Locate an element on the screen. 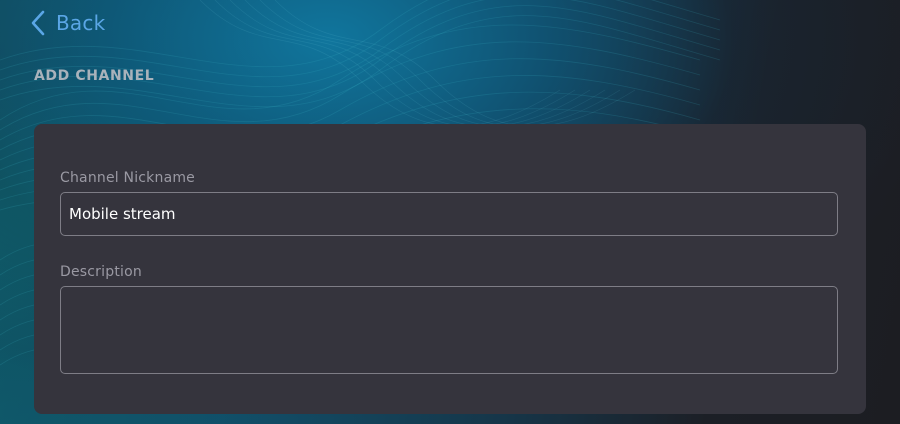 The image size is (900, 424). back-button-label: Back is located at coordinates (81, 23).